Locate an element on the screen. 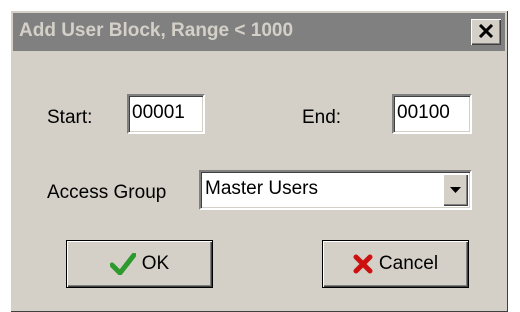  cancel-label: Cancel is located at coordinates (408, 263).